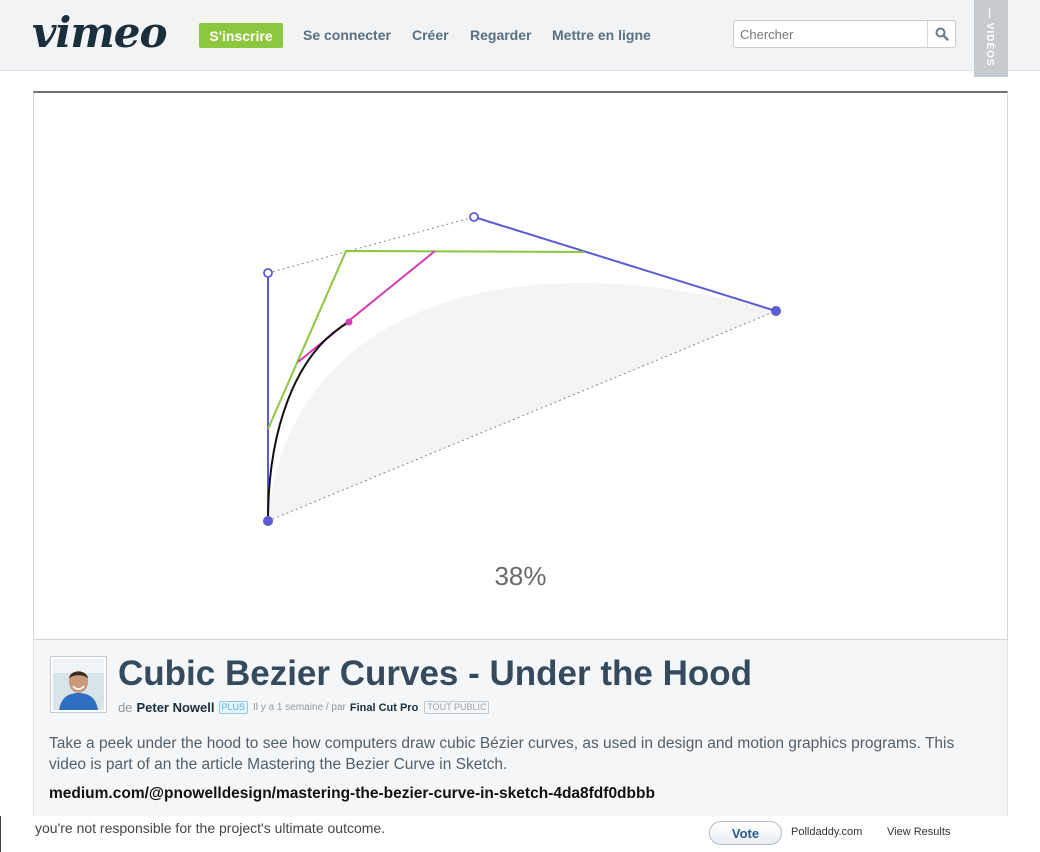  Describe the element at coordinates (268, 521) in the screenshot. I see `start-anchor-point` at that location.